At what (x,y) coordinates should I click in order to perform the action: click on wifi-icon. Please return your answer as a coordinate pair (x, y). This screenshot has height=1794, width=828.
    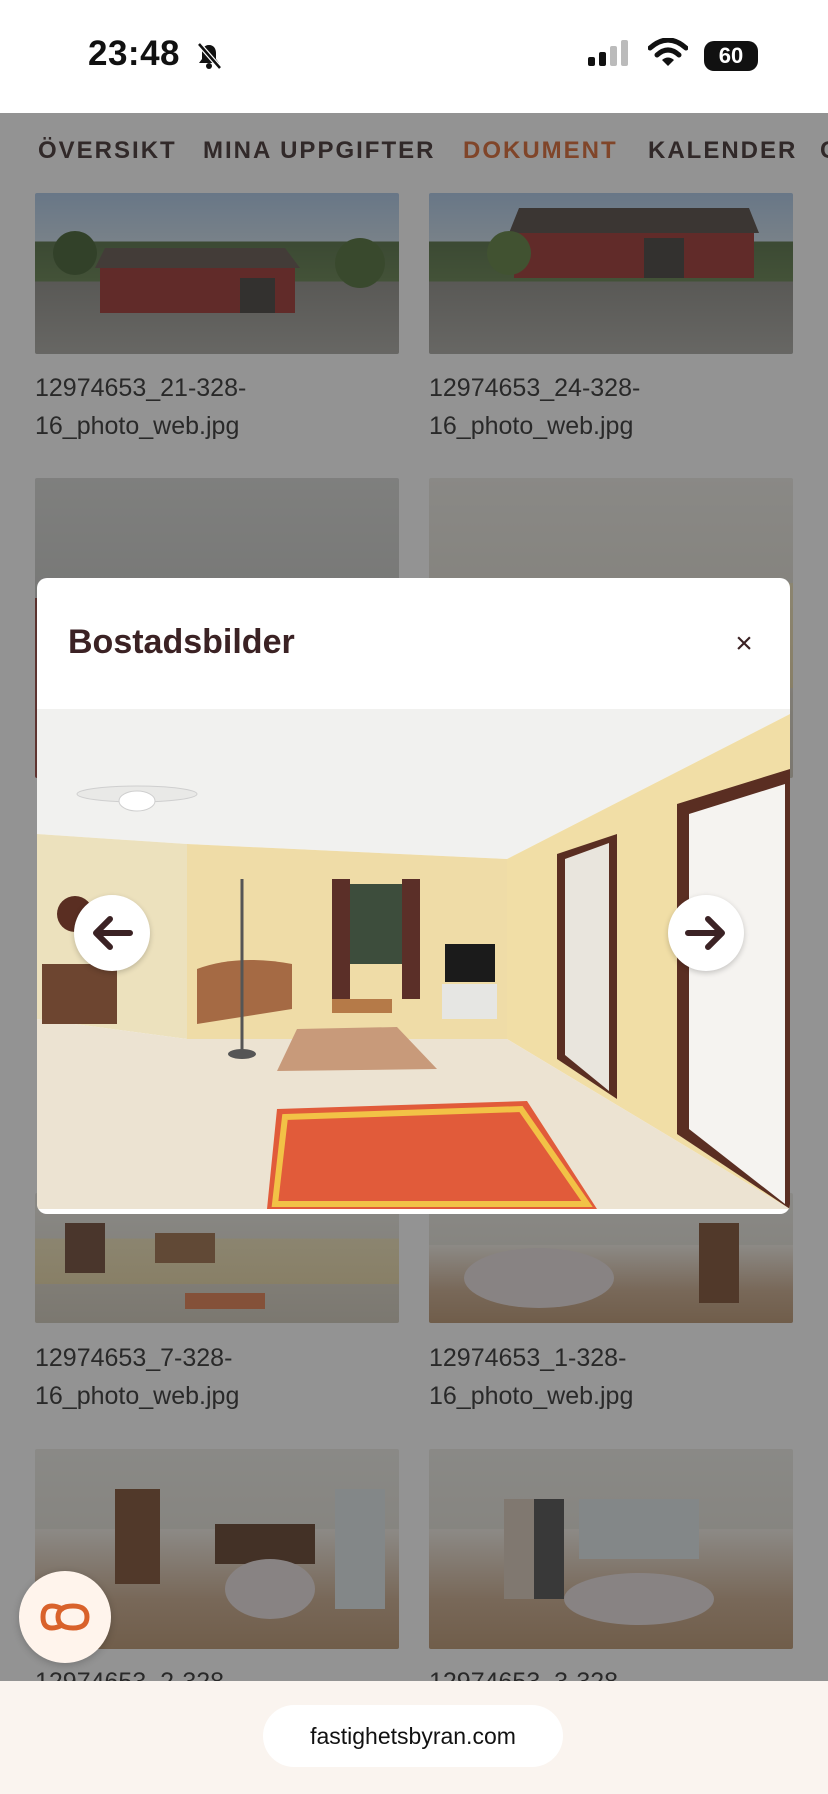
    Looking at the image, I should click on (668, 55).